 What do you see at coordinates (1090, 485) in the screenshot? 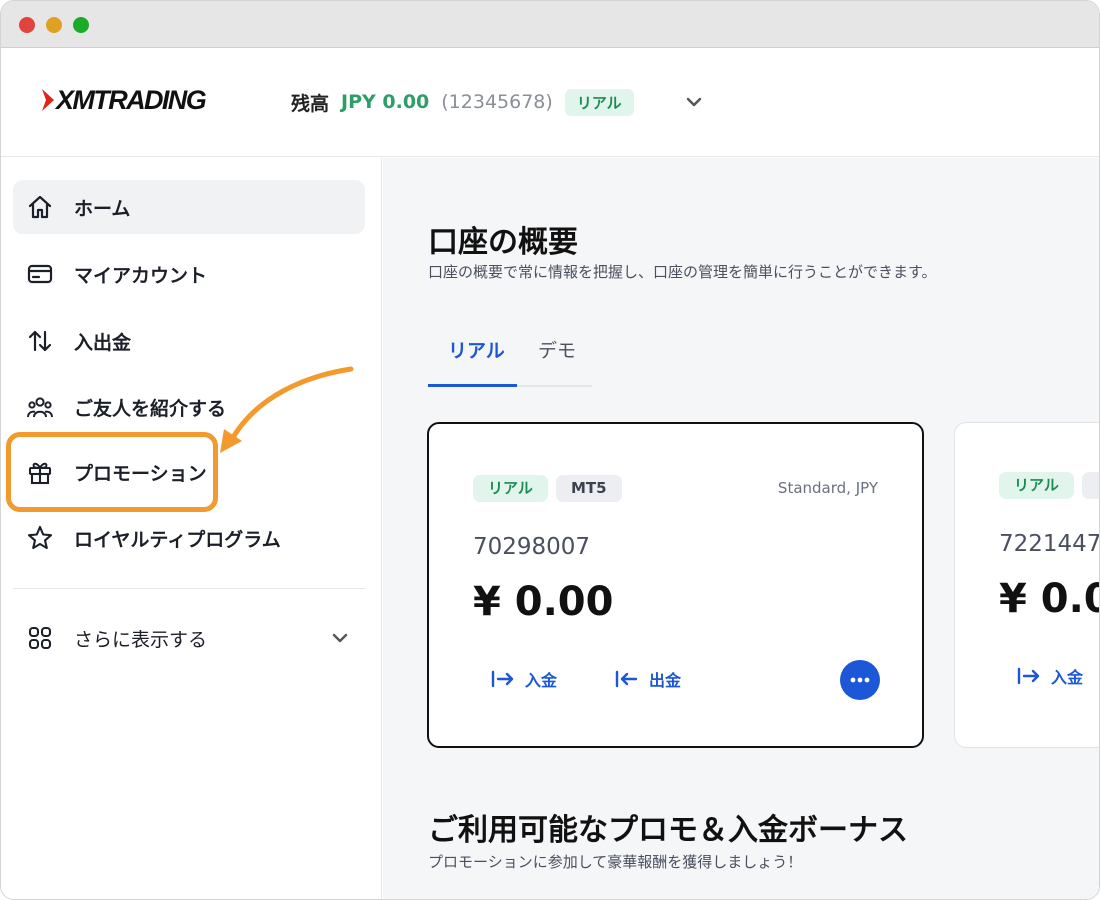
I see `platform-badge` at bounding box center [1090, 485].